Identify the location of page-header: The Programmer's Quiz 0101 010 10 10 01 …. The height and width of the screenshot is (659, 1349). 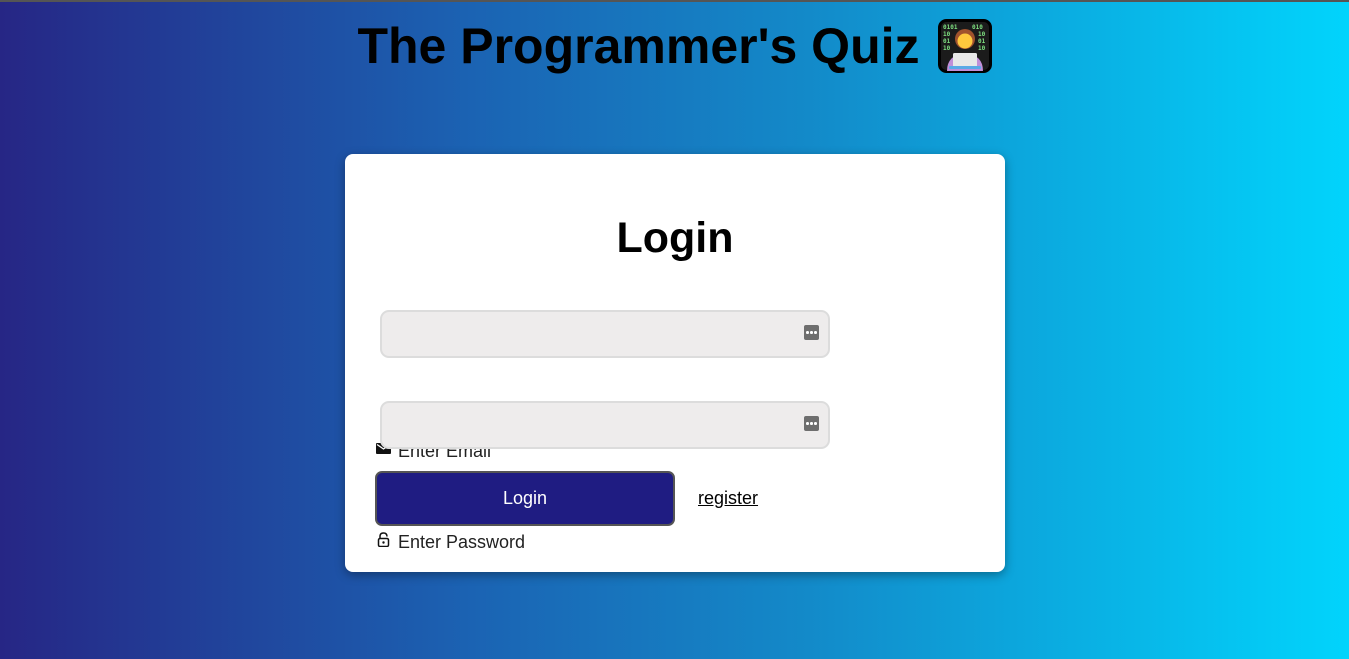
(674, 46).